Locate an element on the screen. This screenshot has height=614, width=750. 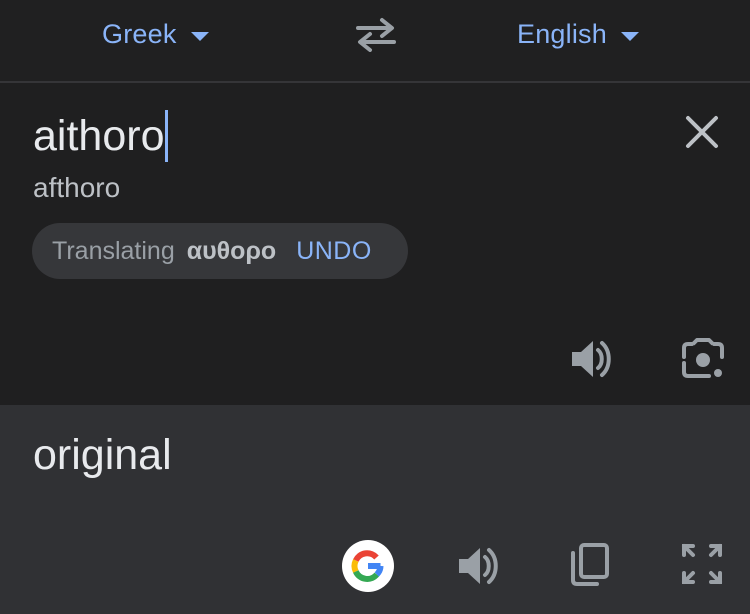
close-icon is located at coordinates (702, 132).